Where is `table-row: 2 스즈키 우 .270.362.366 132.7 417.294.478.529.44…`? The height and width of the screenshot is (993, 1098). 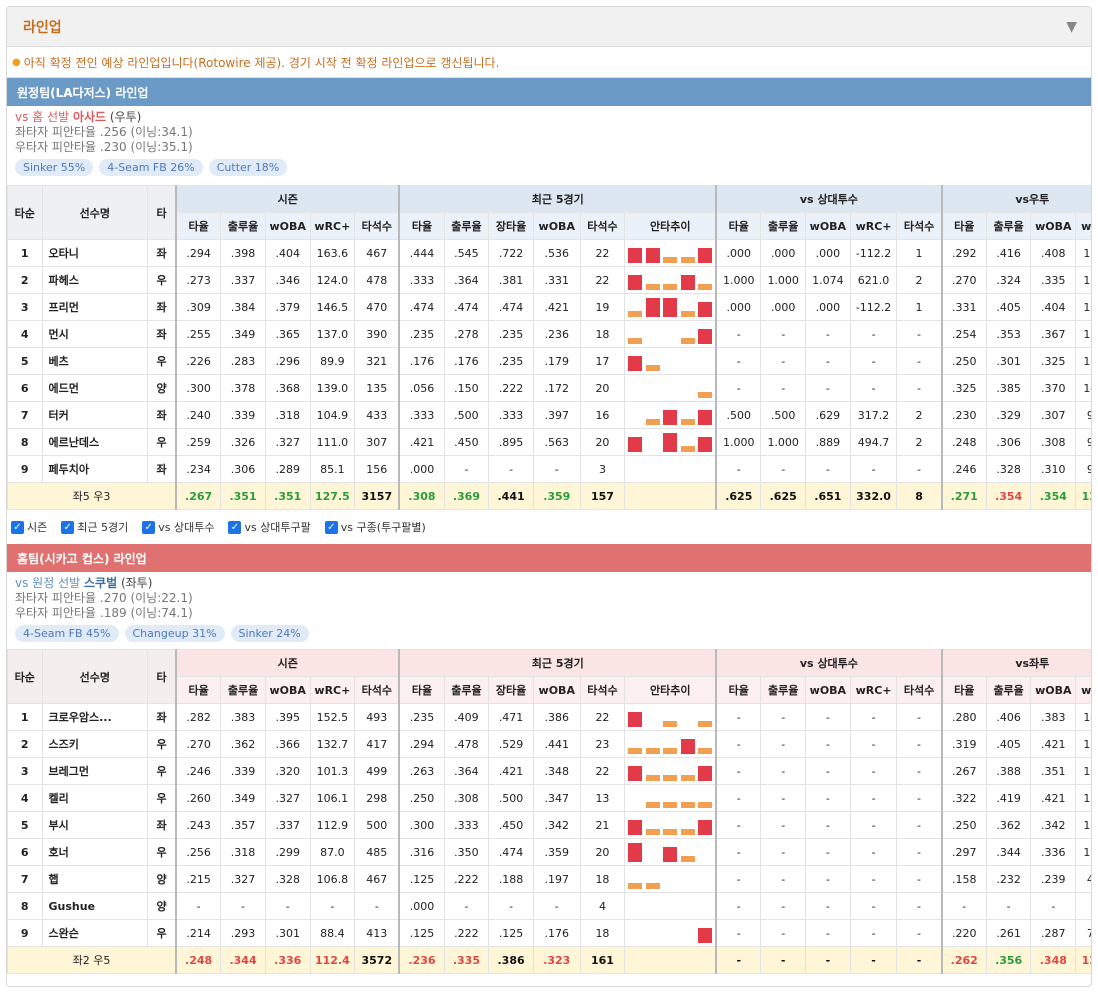 table-row: 2 스즈키 우 .270.362.366 132.7 417.294.478.529.44… is located at coordinates (549, 744).